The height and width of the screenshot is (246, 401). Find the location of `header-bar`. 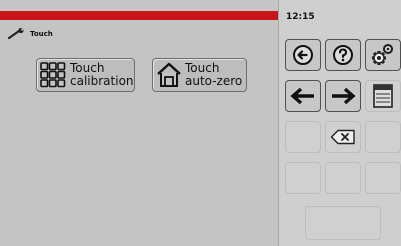

header-bar is located at coordinates (139, 15).